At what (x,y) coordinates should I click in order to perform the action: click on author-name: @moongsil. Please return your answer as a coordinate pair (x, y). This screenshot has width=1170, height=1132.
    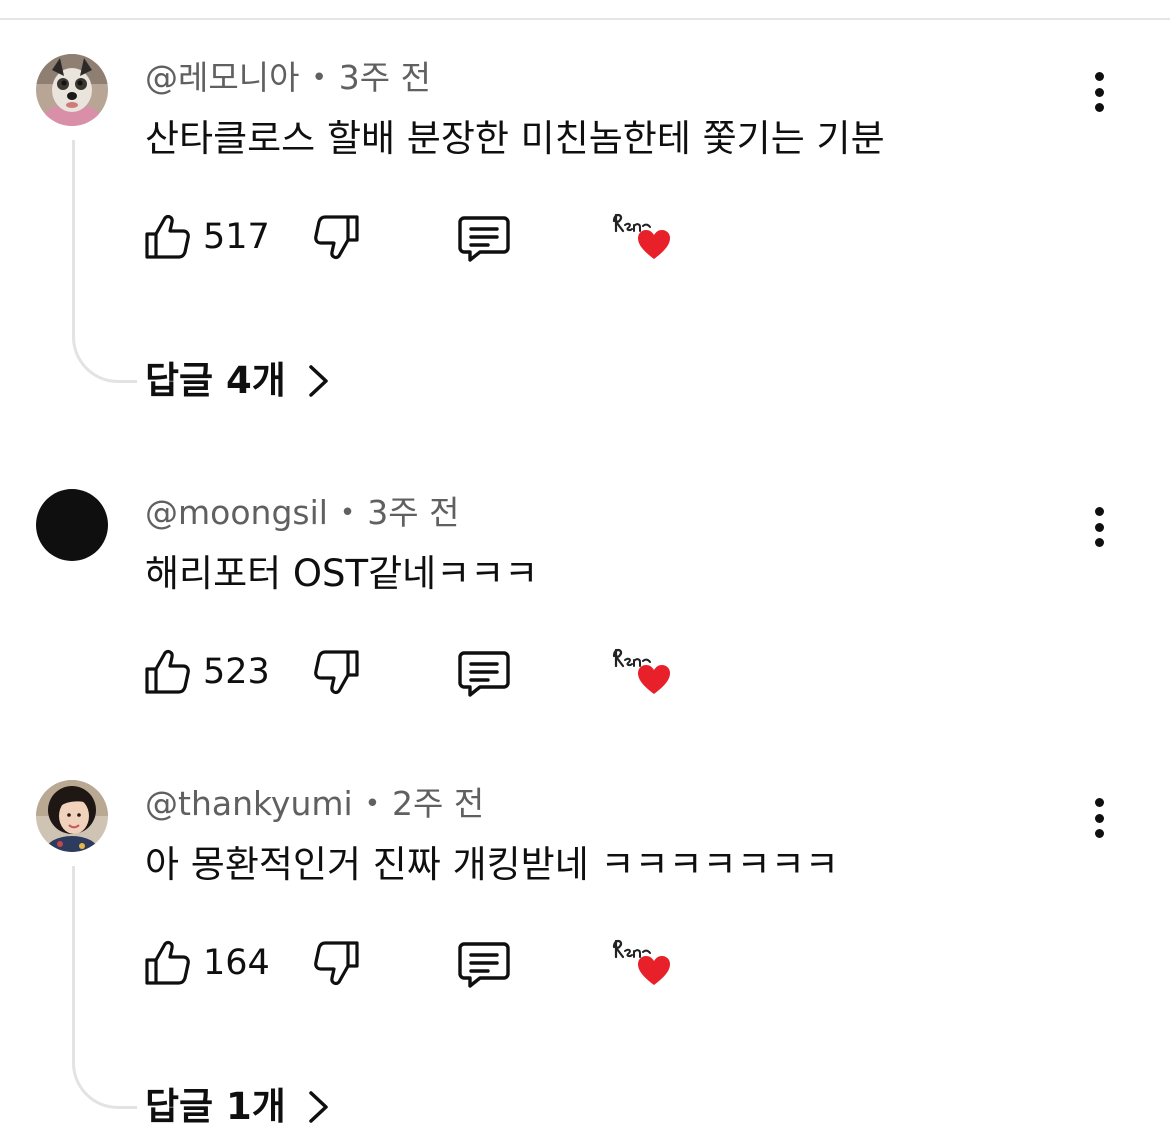
    Looking at the image, I should click on (236, 512).